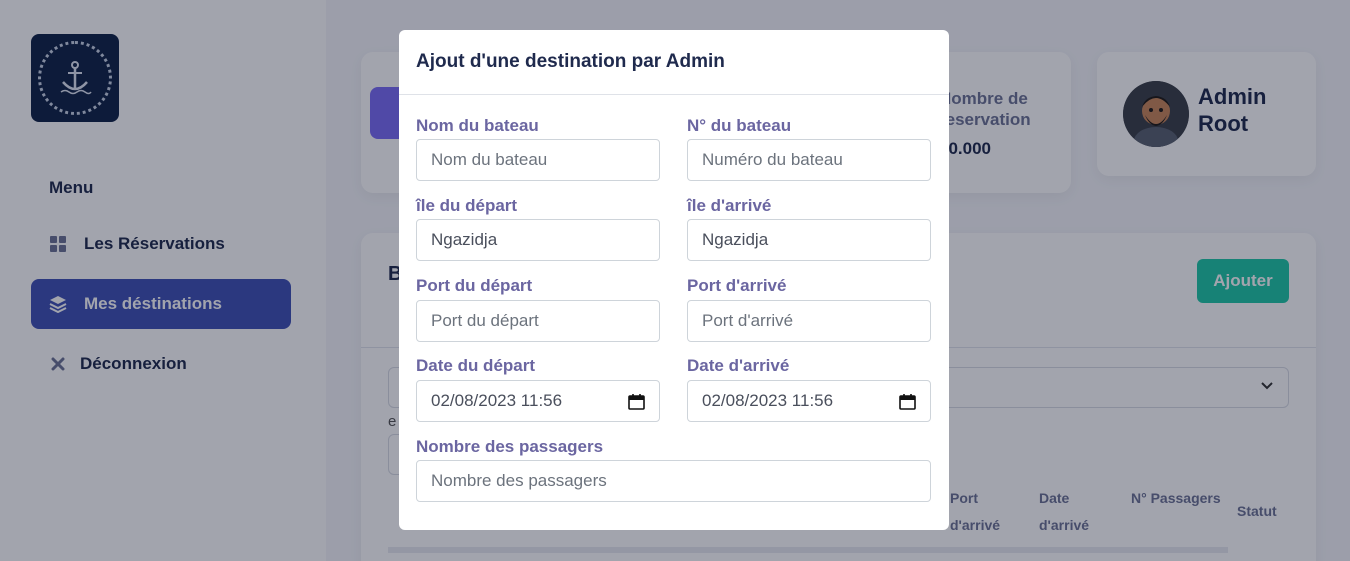  I want to click on arrival-island-select: Ngazidja, so click(809, 240).